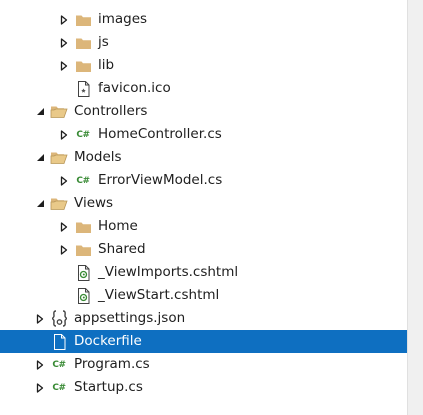  I want to click on tree-item: C# ErrorViewModel.cs, so click(203, 180).